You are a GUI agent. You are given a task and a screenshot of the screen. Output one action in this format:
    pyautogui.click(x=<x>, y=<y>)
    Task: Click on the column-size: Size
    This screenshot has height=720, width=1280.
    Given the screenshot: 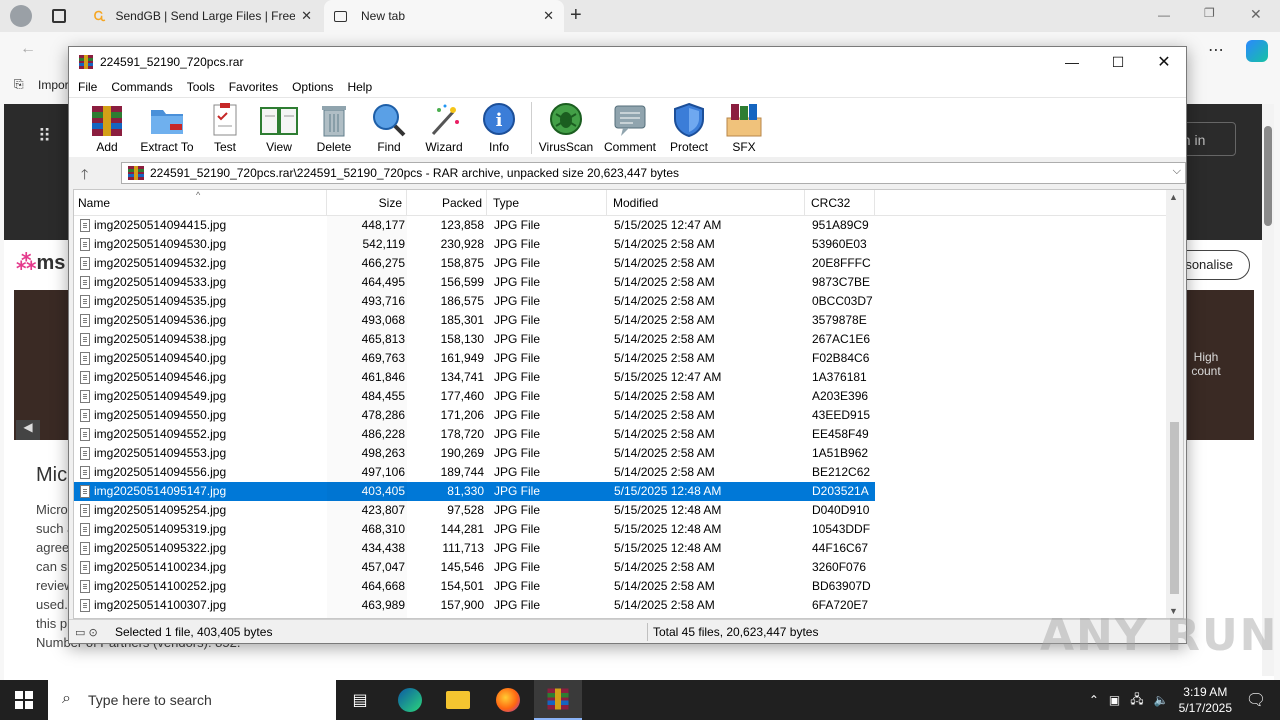 What is the action you would take?
    pyautogui.click(x=367, y=203)
    